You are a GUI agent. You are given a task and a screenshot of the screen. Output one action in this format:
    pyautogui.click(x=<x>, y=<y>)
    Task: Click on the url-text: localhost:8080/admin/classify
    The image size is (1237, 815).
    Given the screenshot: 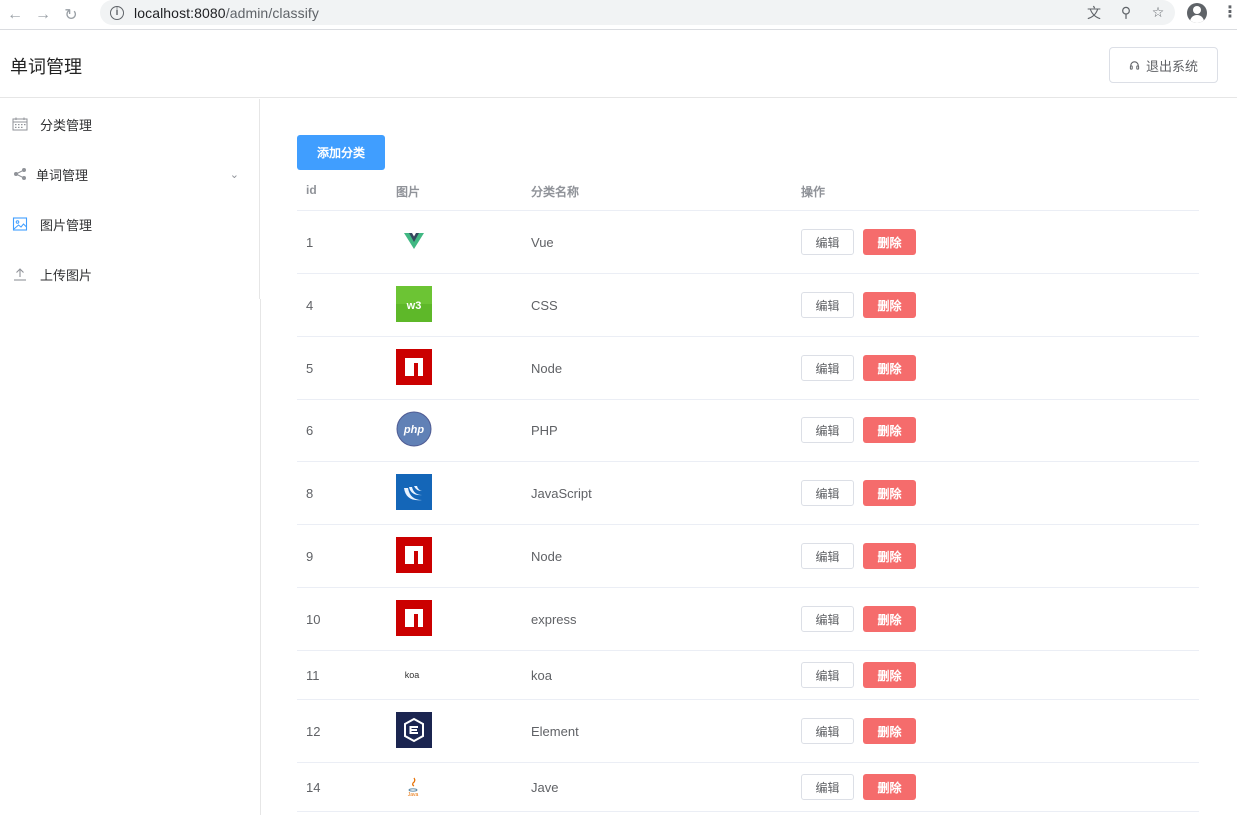 What is the action you would take?
    pyautogui.click(x=226, y=13)
    